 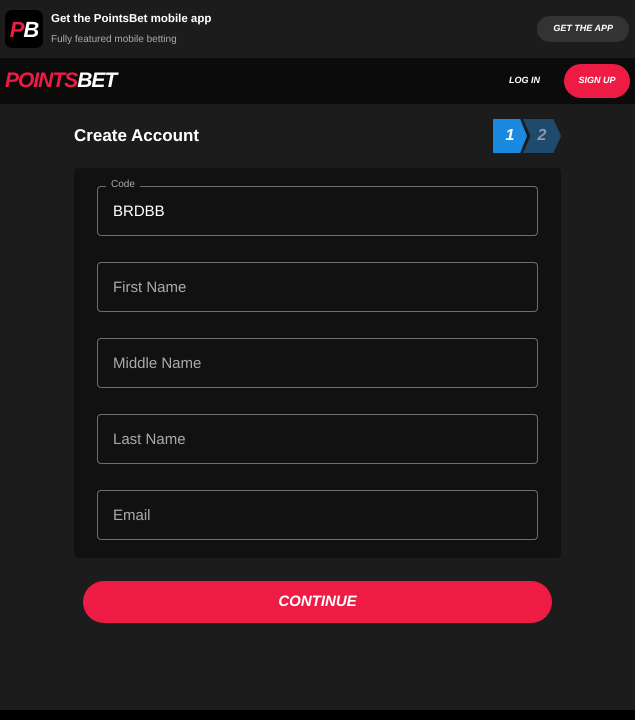 I want to click on step-indicator: 1, so click(x=510, y=136).